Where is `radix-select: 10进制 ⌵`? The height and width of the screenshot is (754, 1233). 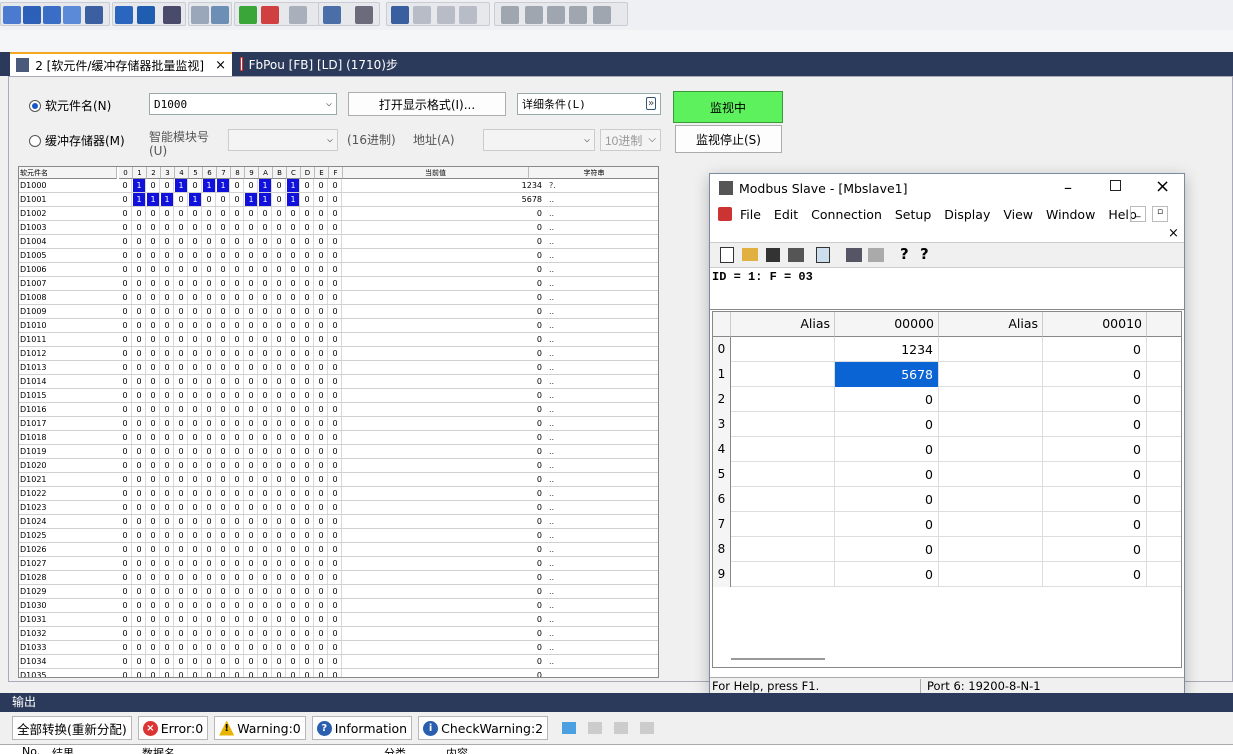
radix-select: 10进制 ⌵ is located at coordinates (630, 140).